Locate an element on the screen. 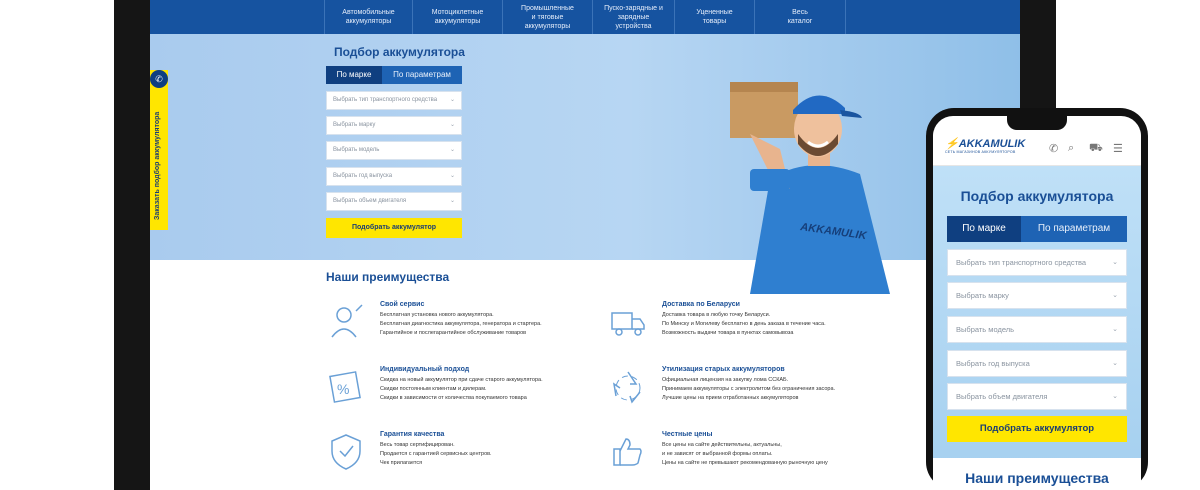  mobile-search-tabs: По марке По параметрам is located at coordinates (1037, 229).